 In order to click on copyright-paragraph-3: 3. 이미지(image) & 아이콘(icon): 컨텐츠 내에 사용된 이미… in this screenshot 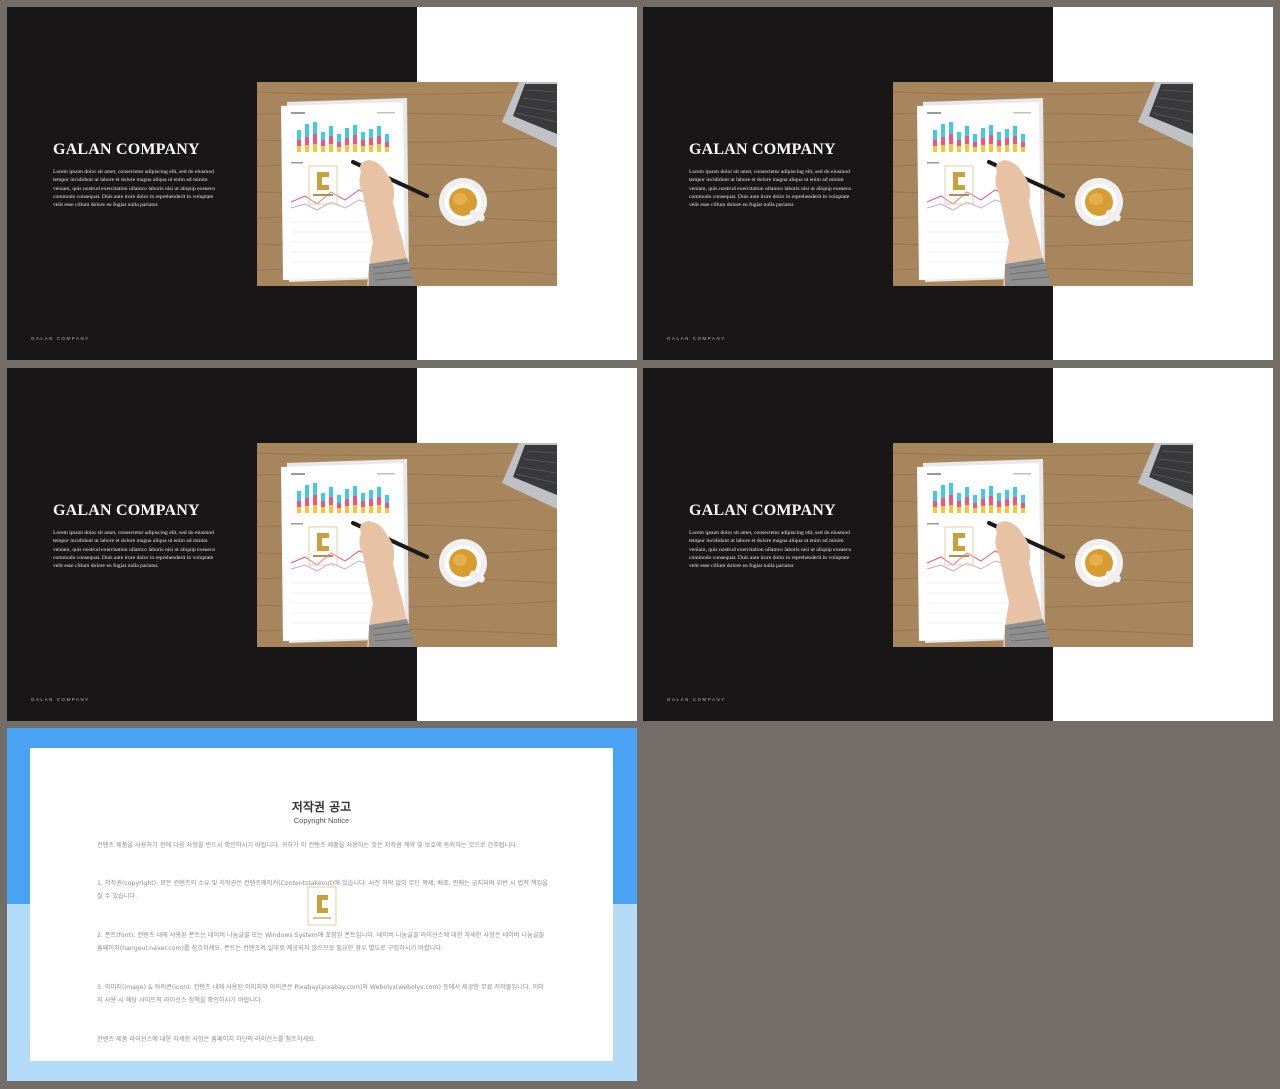, I will do `click(320, 994)`.